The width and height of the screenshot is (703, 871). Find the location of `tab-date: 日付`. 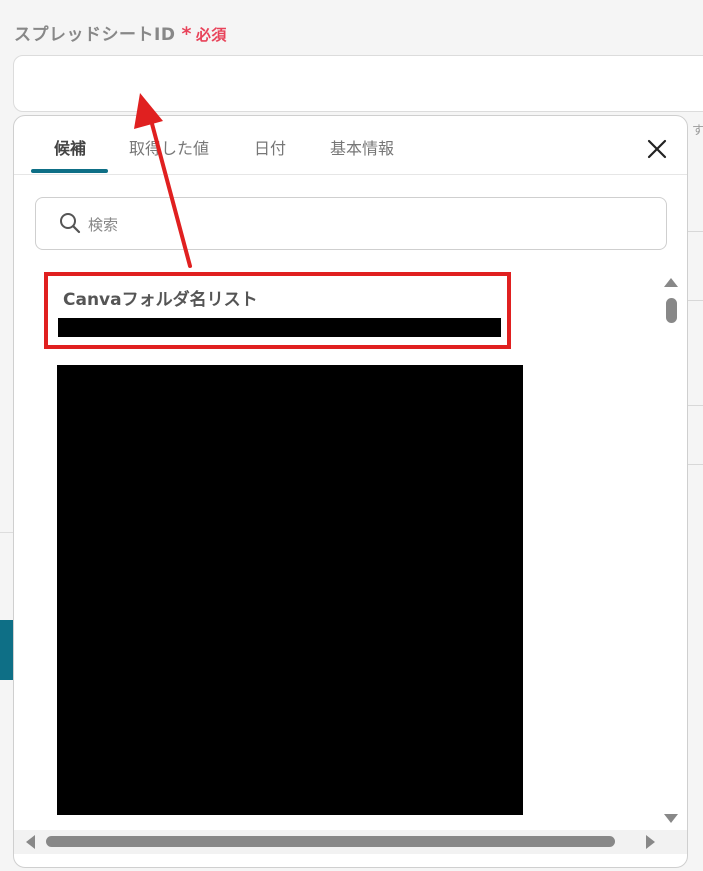

tab-date: 日付 is located at coordinates (270, 147).